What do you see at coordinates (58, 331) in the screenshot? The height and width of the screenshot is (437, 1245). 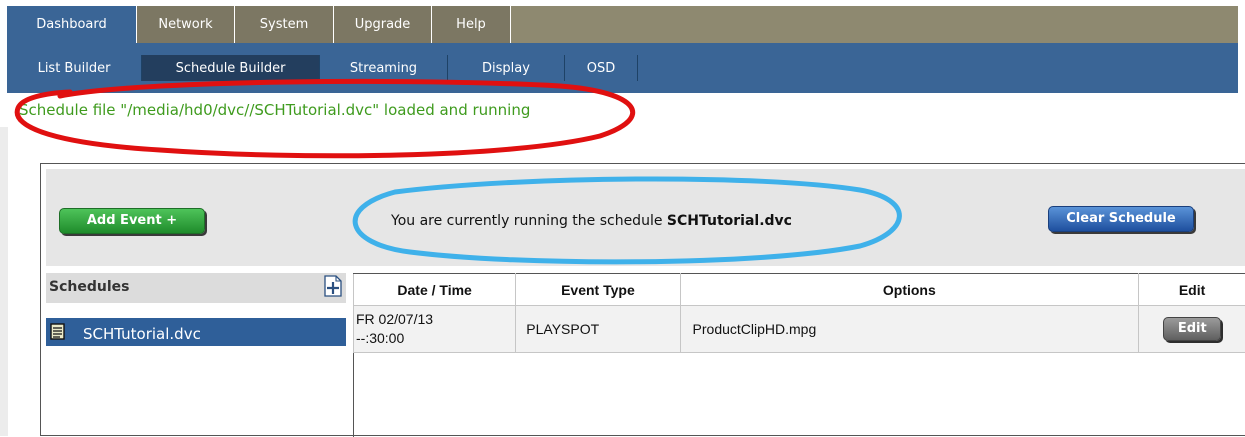 I see `schedule-file-icon` at bounding box center [58, 331].